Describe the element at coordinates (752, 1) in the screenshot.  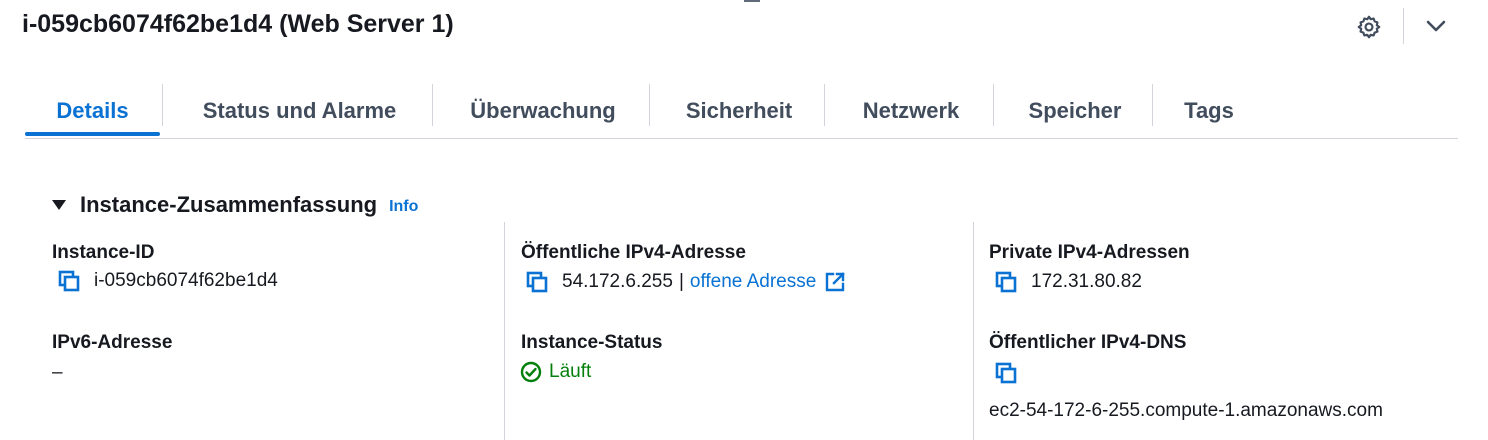
I see `top-marker` at that location.